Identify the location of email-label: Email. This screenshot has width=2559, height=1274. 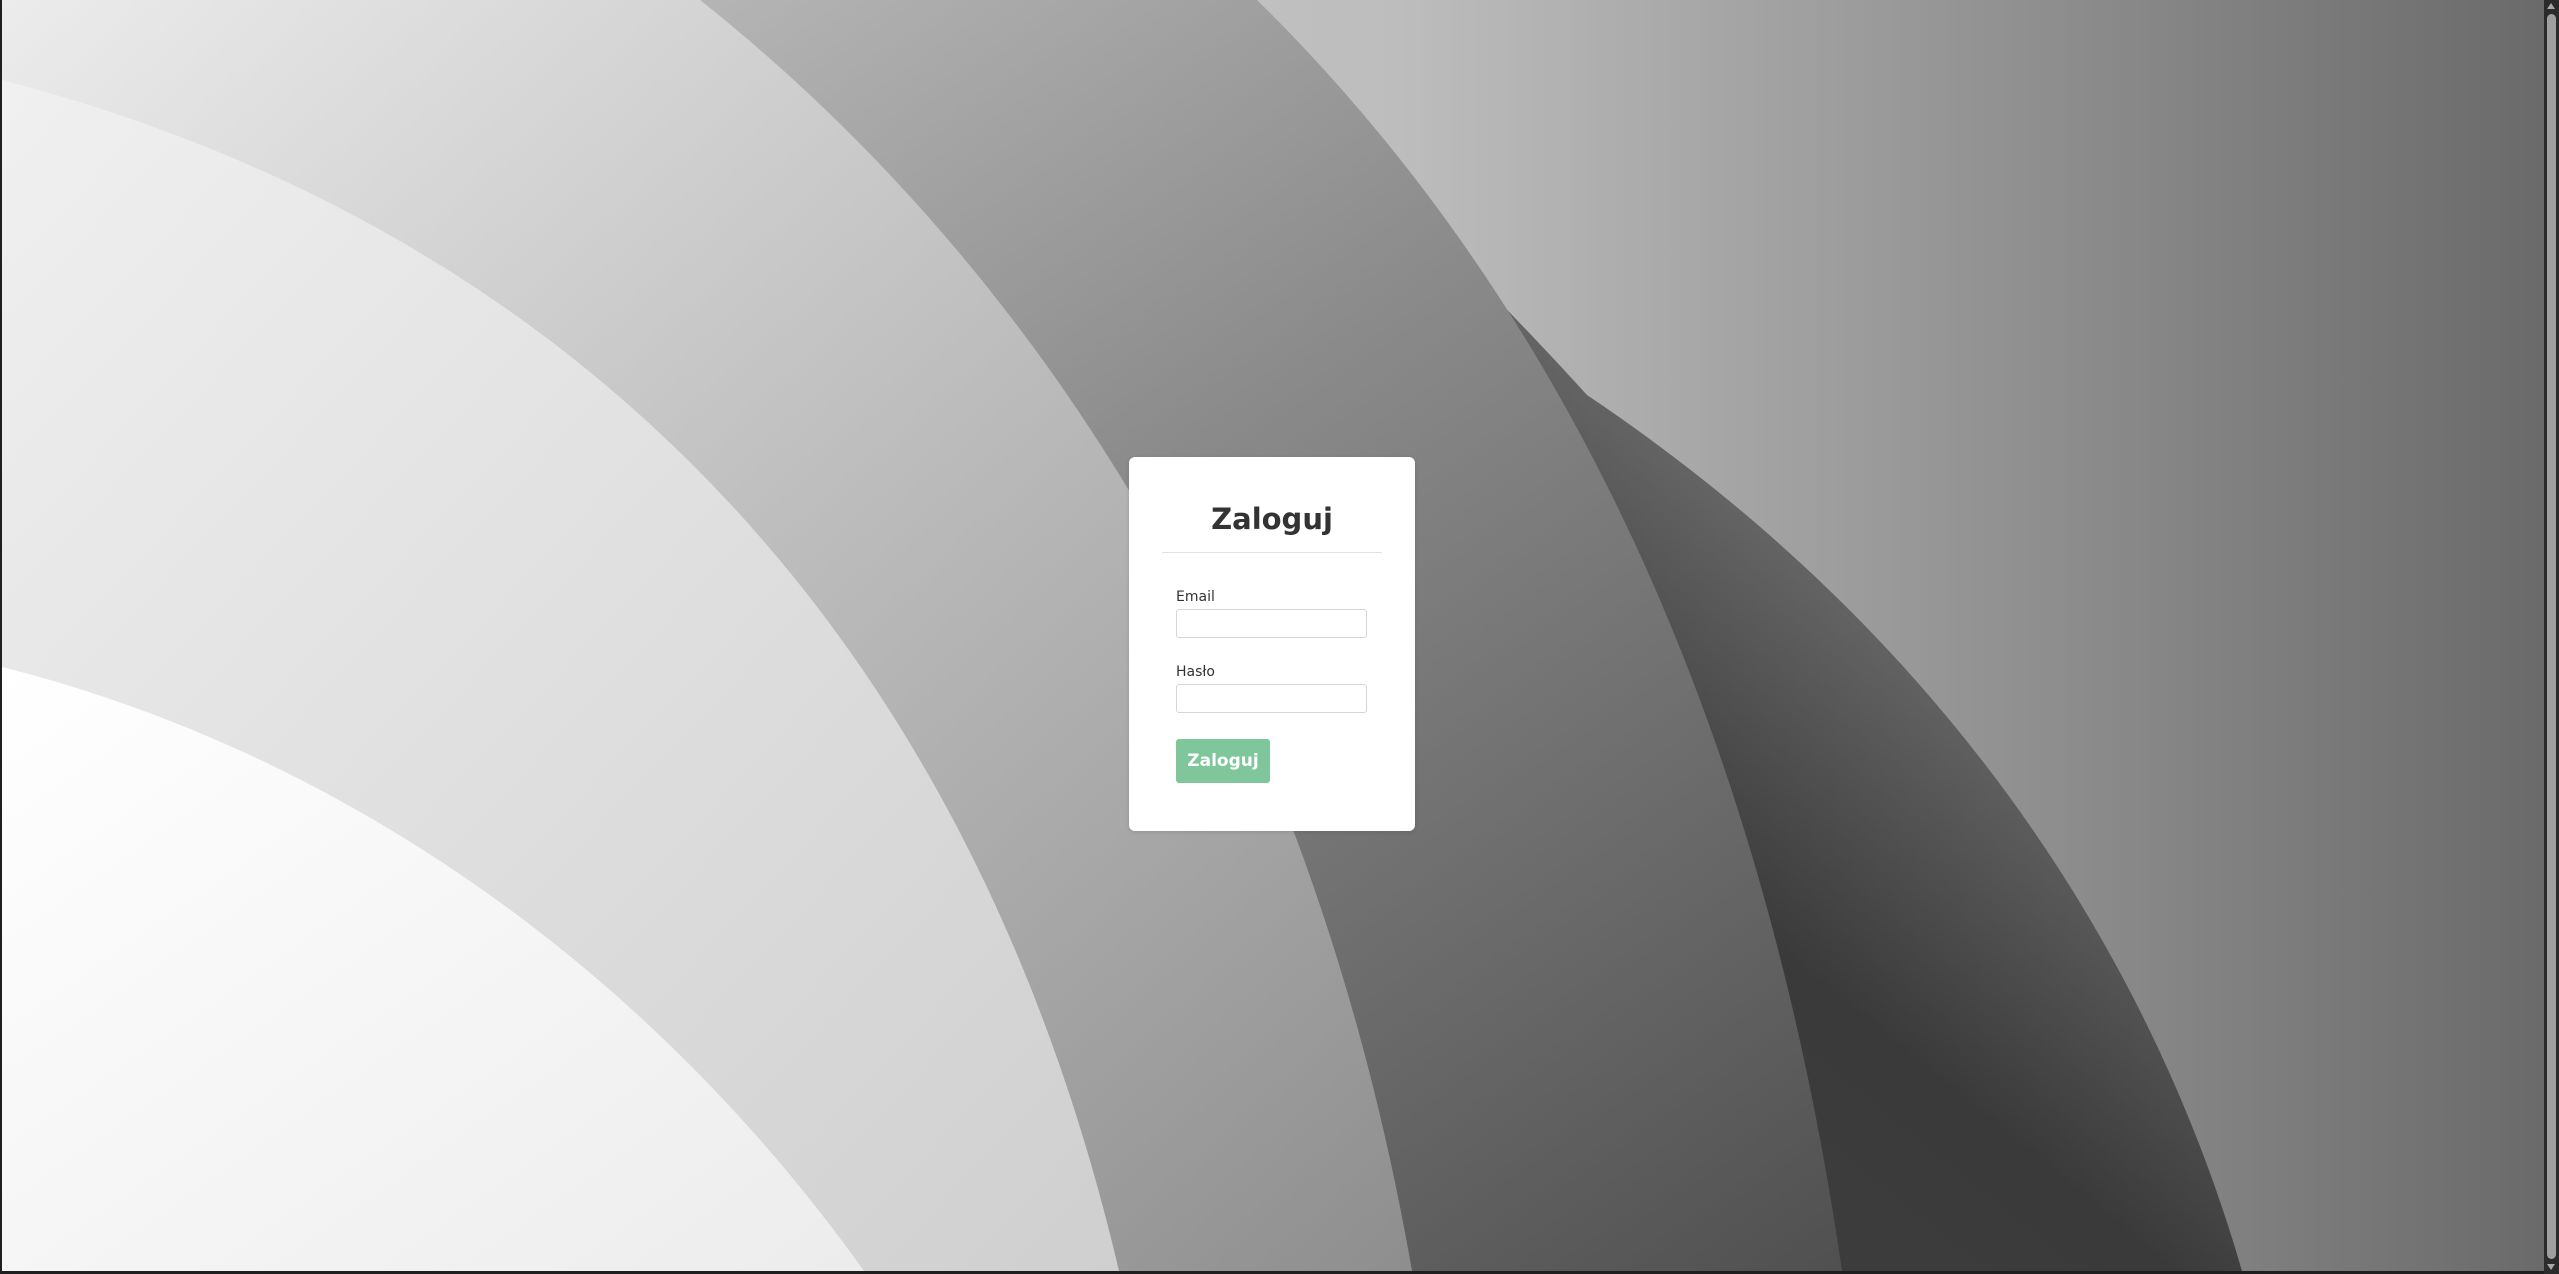
(1195, 597).